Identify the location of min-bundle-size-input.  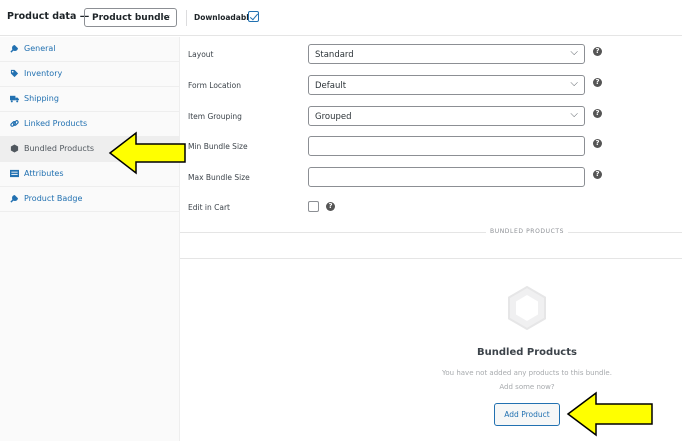
(446, 146).